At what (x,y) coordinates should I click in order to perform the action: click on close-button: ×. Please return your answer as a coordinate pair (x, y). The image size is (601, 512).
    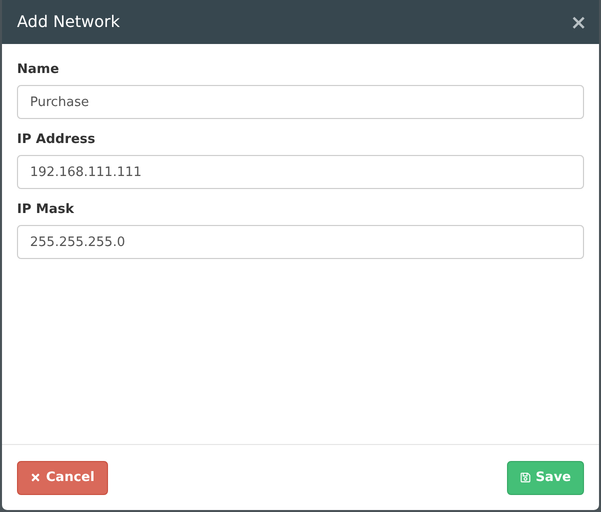
    Looking at the image, I should click on (578, 22).